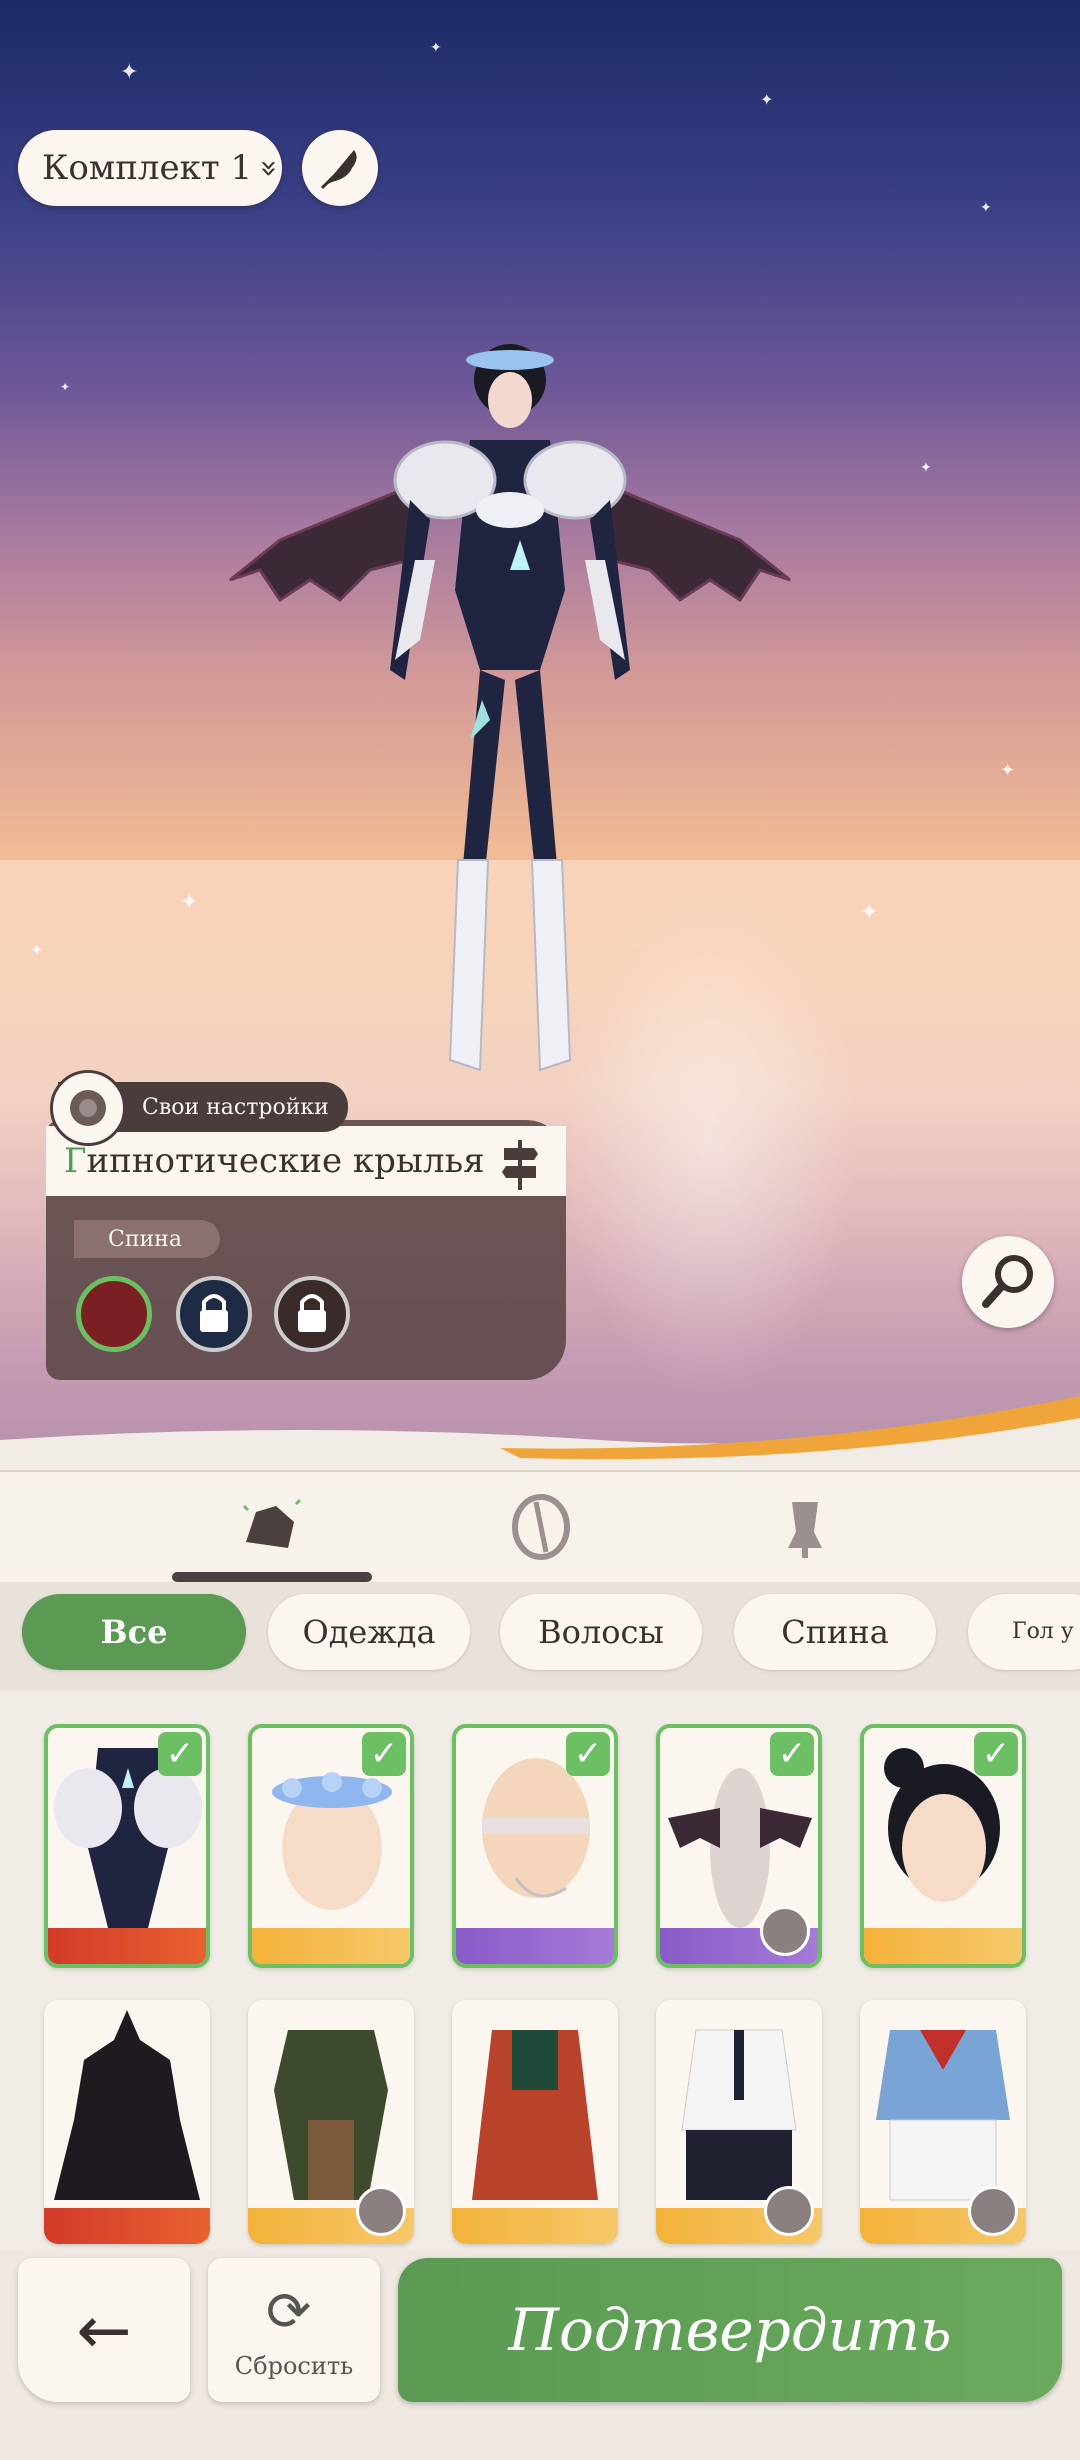 This screenshot has height=2460, width=1080. I want to click on rose-icon, so click(88, 1108).